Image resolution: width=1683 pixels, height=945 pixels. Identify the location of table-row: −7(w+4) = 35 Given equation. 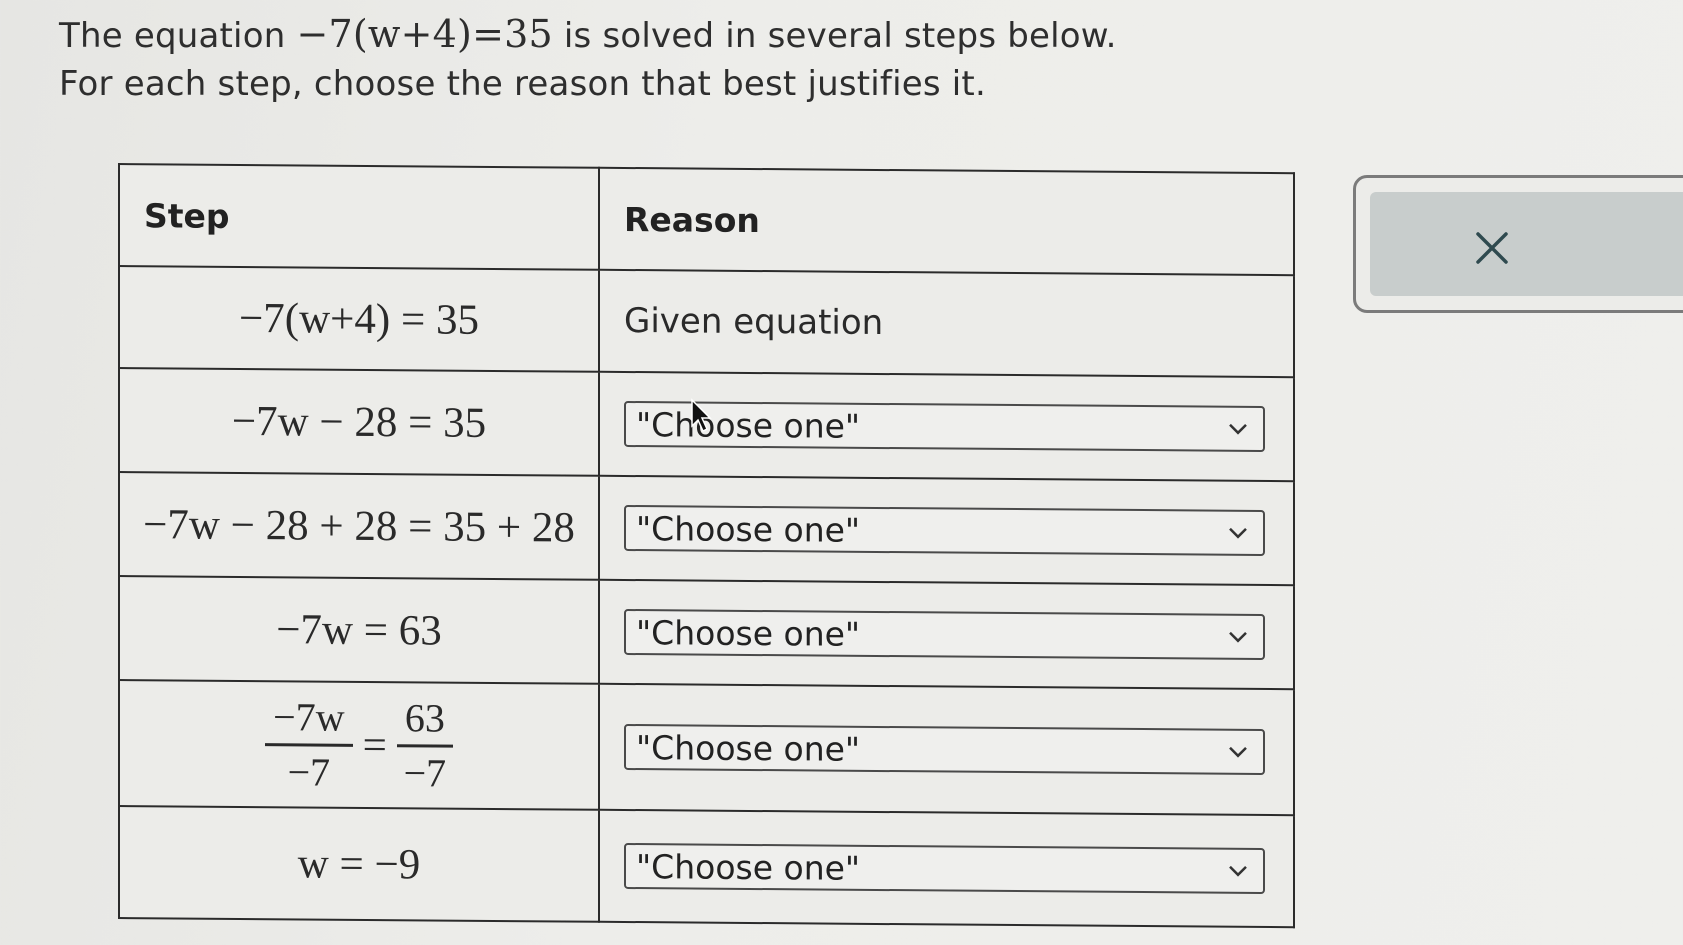
(706, 322).